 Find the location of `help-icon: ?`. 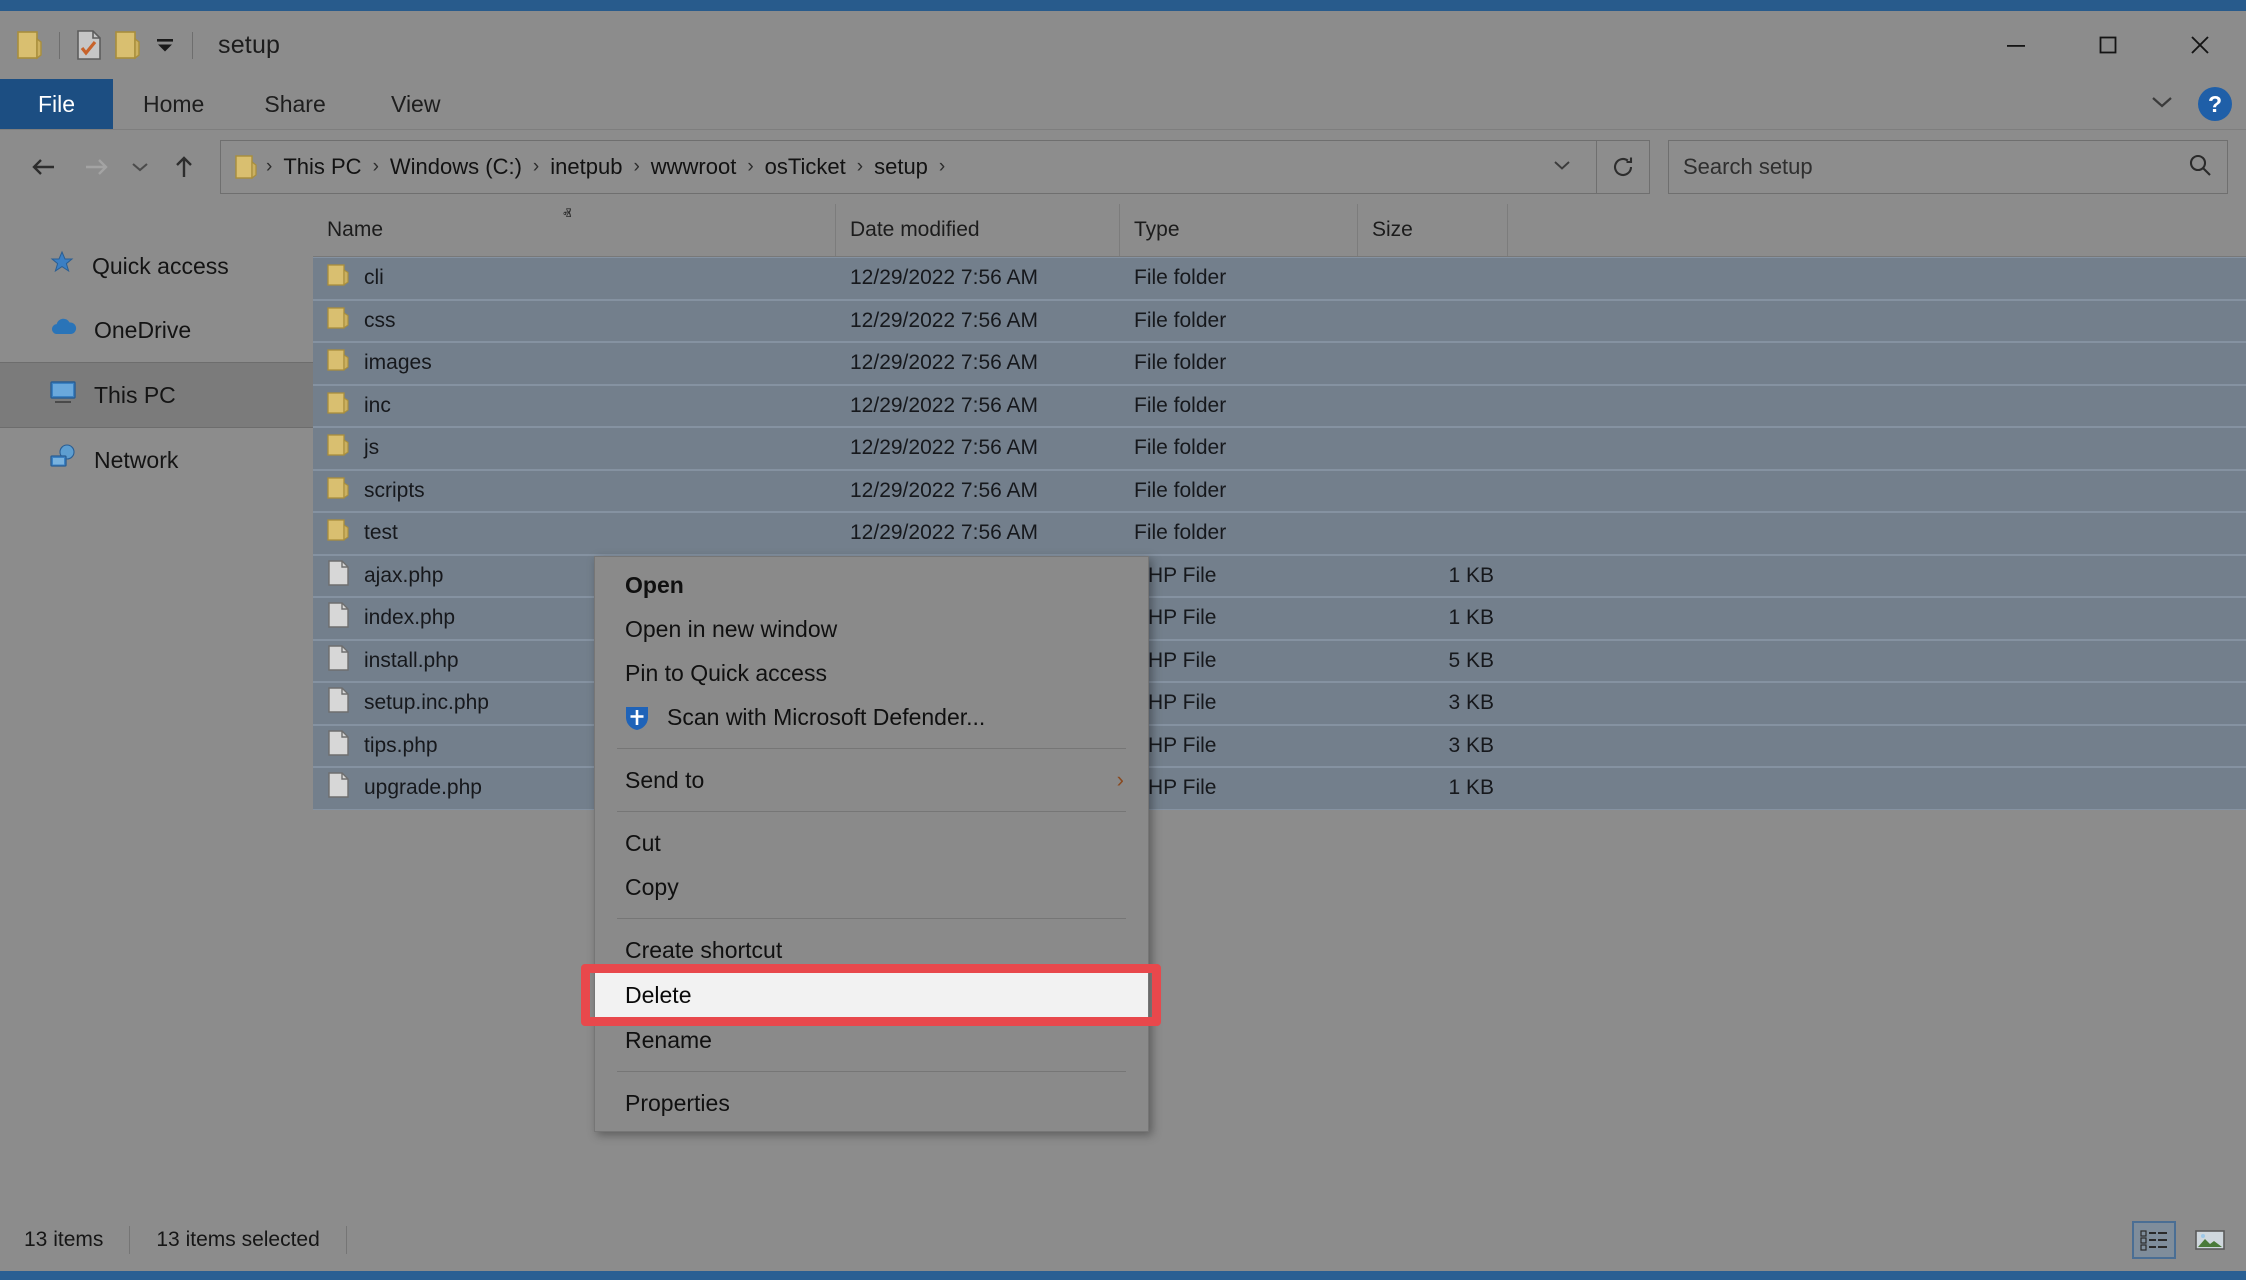

help-icon: ? is located at coordinates (2215, 104).